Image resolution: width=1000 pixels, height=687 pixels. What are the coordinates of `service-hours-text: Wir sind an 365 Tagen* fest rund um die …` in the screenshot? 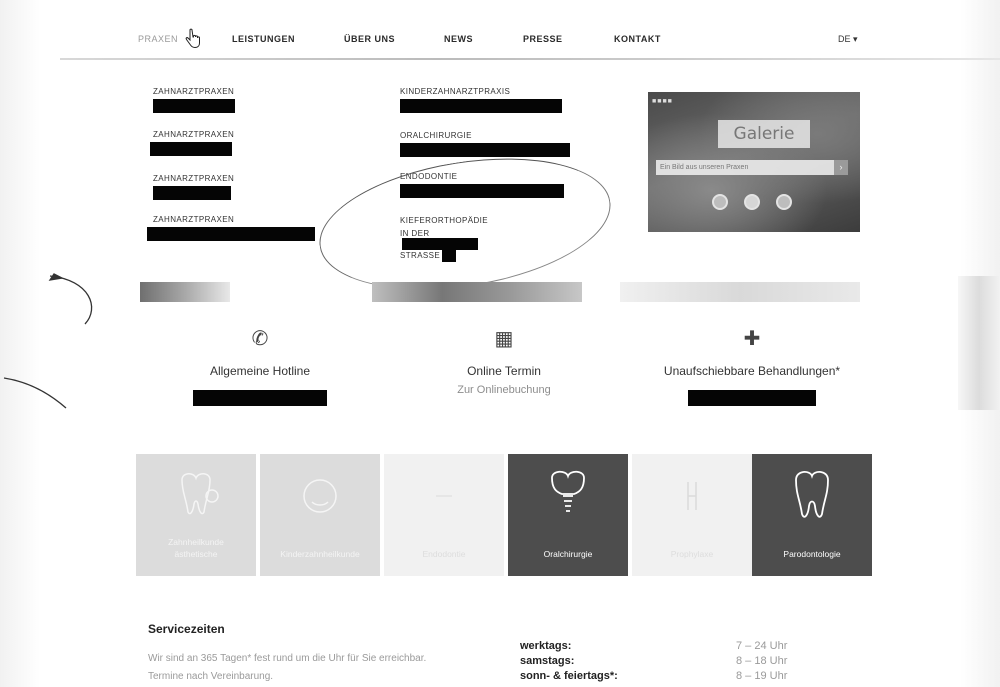 It's located at (287, 667).